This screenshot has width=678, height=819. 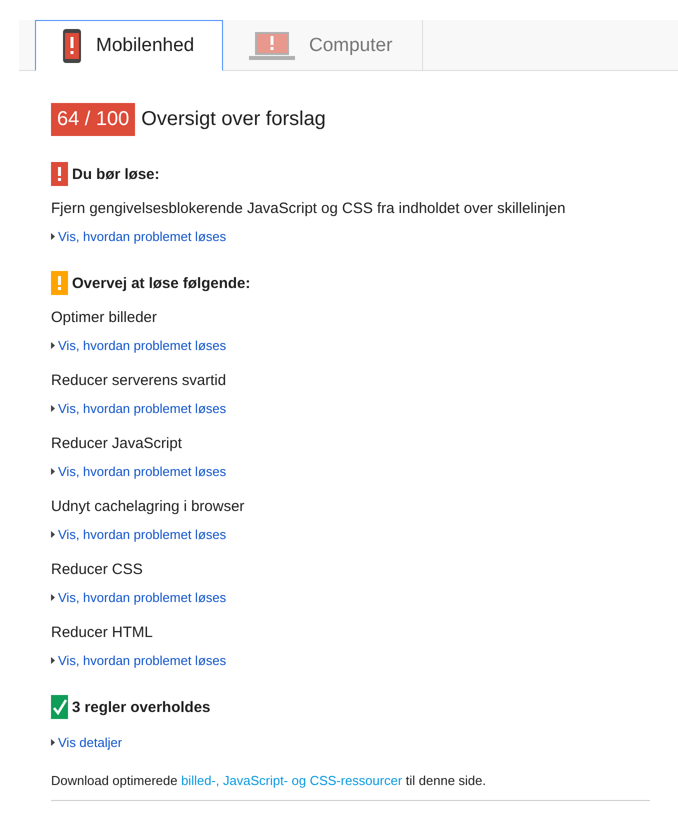 I want to click on laptop-alert-icon, so click(x=272, y=45).